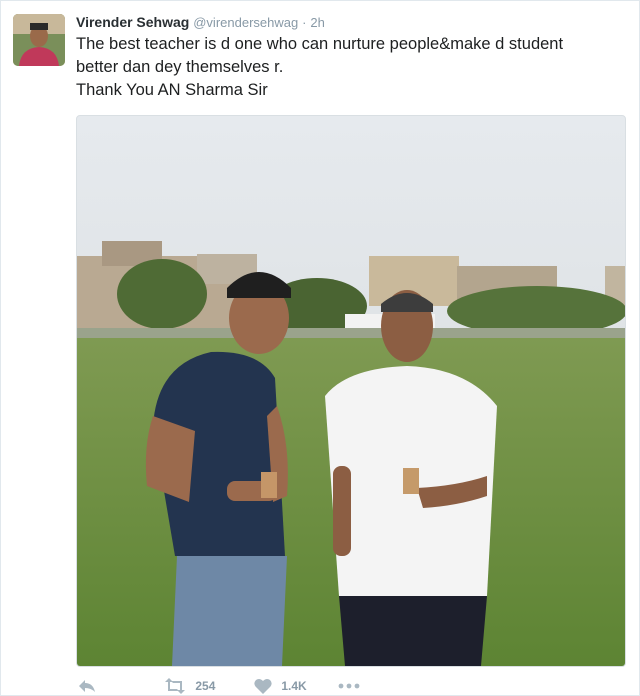 The width and height of the screenshot is (640, 696). Describe the element at coordinates (172, 90) in the screenshot. I see `tweet-text-line: Thank You AN Sharma Sir` at that location.